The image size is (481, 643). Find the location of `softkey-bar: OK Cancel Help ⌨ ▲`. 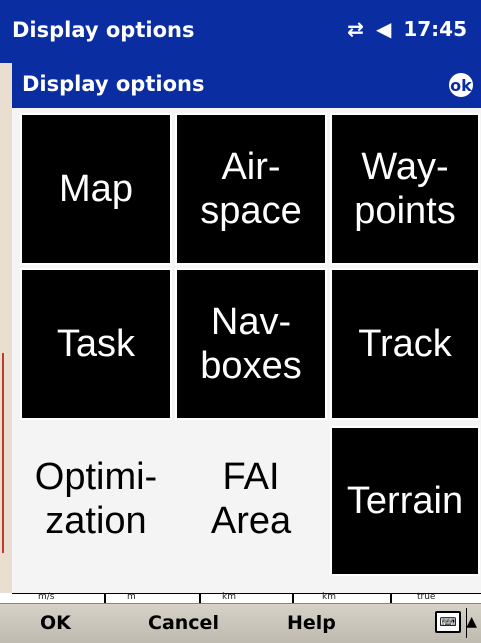

softkey-bar: OK Cancel Help ⌨ ▲ is located at coordinates (240, 623).